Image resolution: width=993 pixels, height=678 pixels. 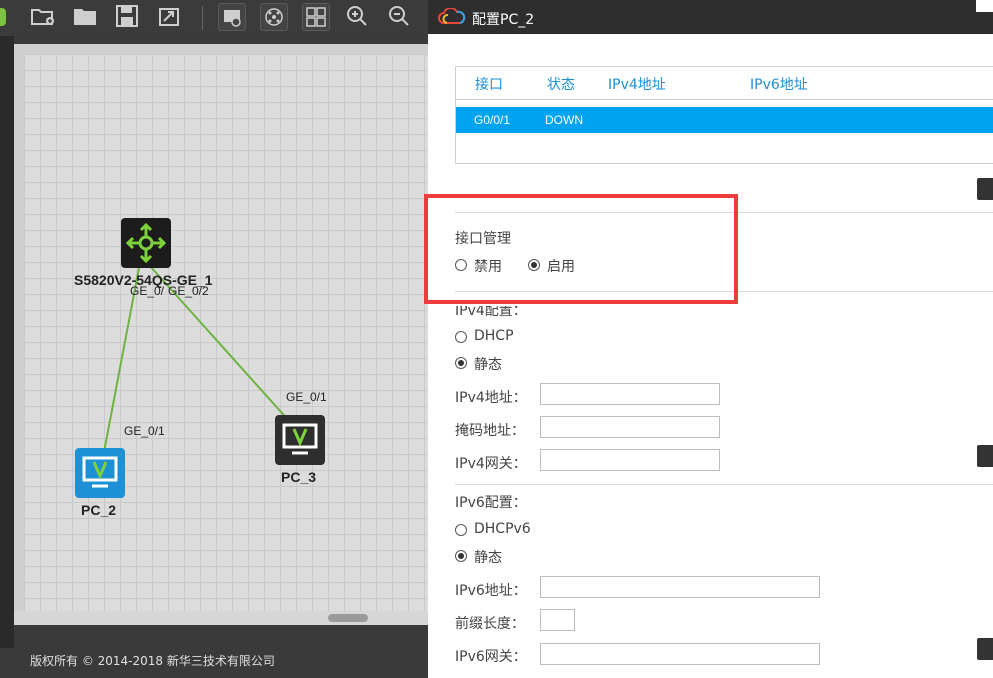 I want to click on ipv6-section-title: IPv6配置：, so click(x=491, y=503).